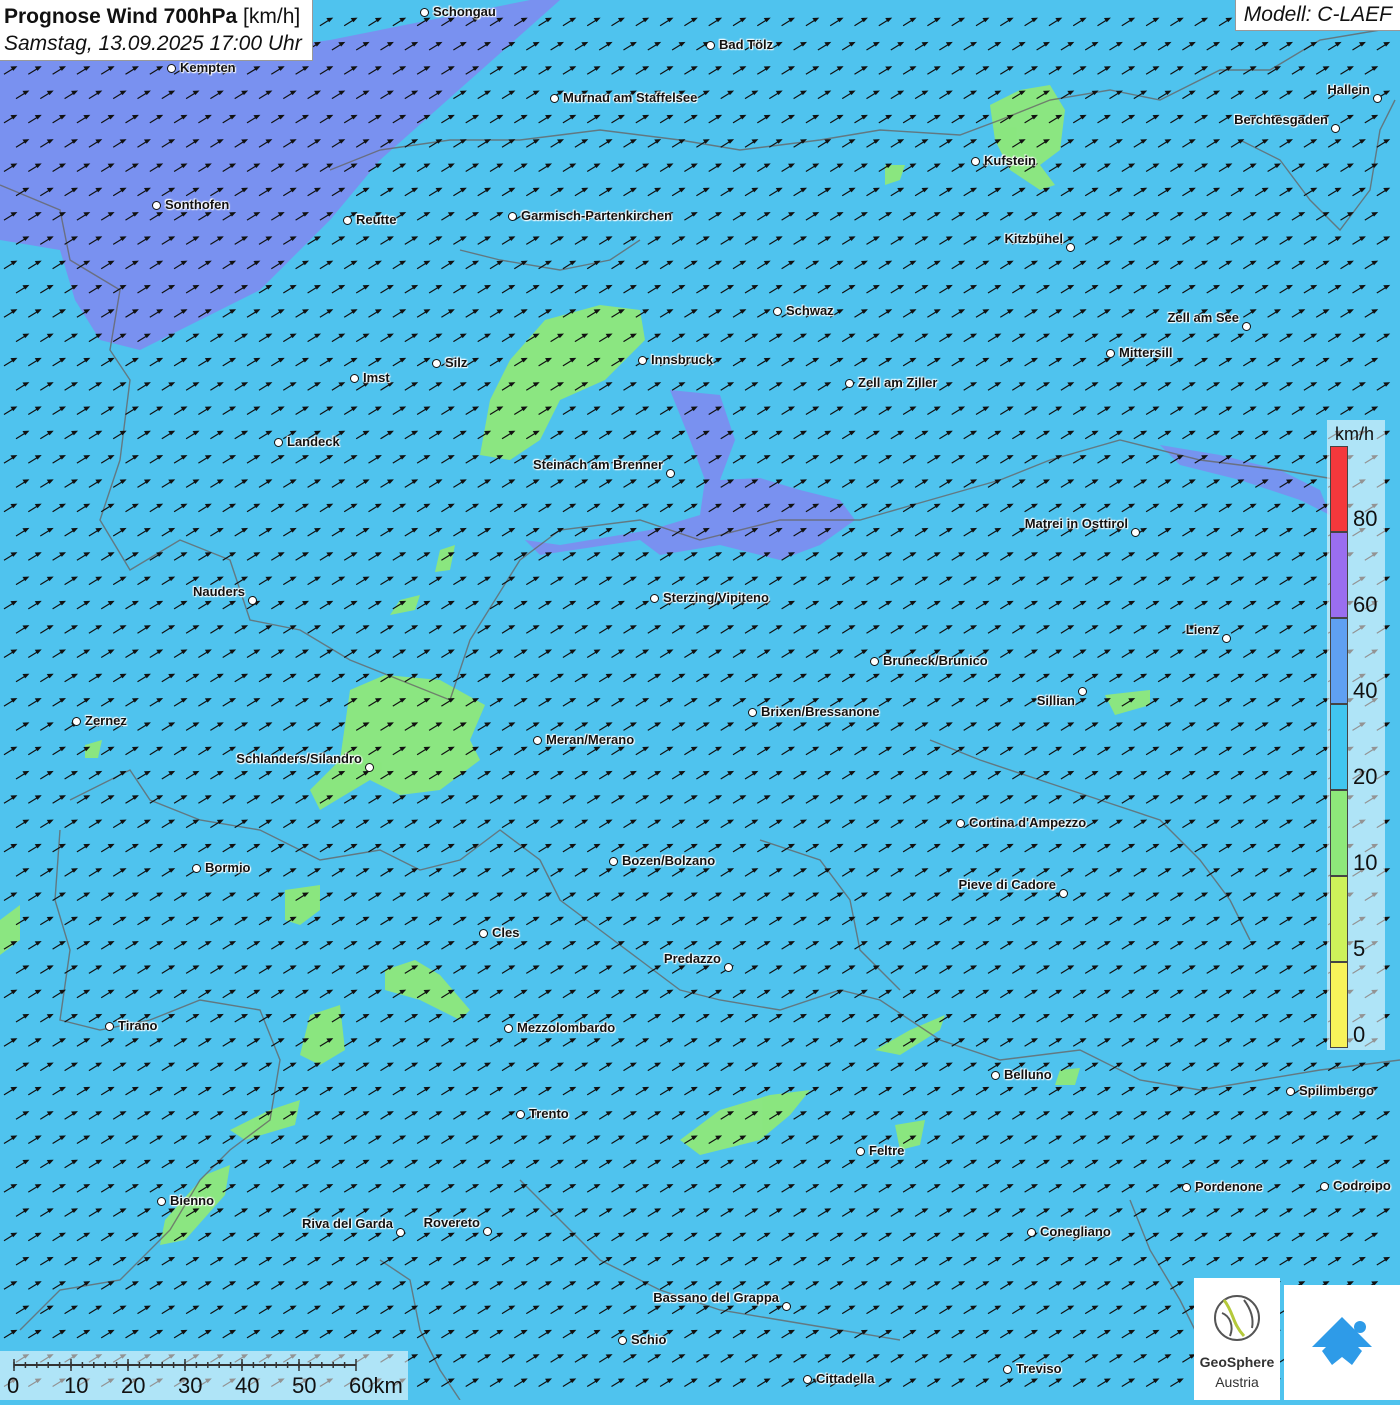 This screenshot has width=1400, height=1405. What do you see at coordinates (597, 215) in the screenshot?
I see `city-label: Garmisch-Partenkirchen` at bounding box center [597, 215].